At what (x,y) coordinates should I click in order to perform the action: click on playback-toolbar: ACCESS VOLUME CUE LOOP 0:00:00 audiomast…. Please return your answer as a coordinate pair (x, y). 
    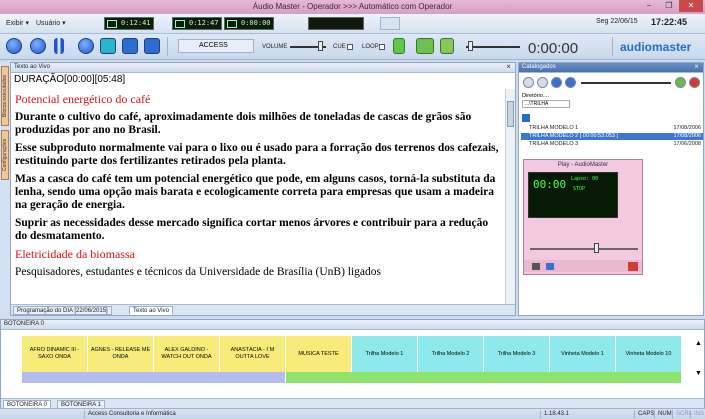
    Looking at the image, I should click on (352, 47).